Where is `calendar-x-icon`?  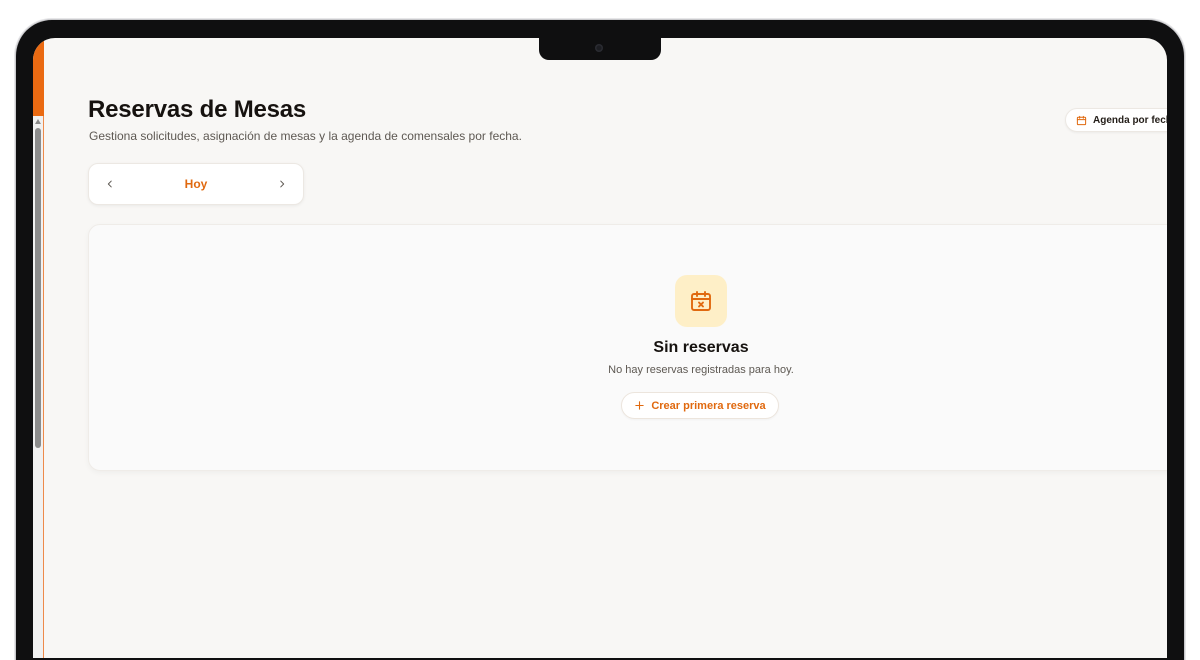
calendar-x-icon is located at coordinates (701, 301).